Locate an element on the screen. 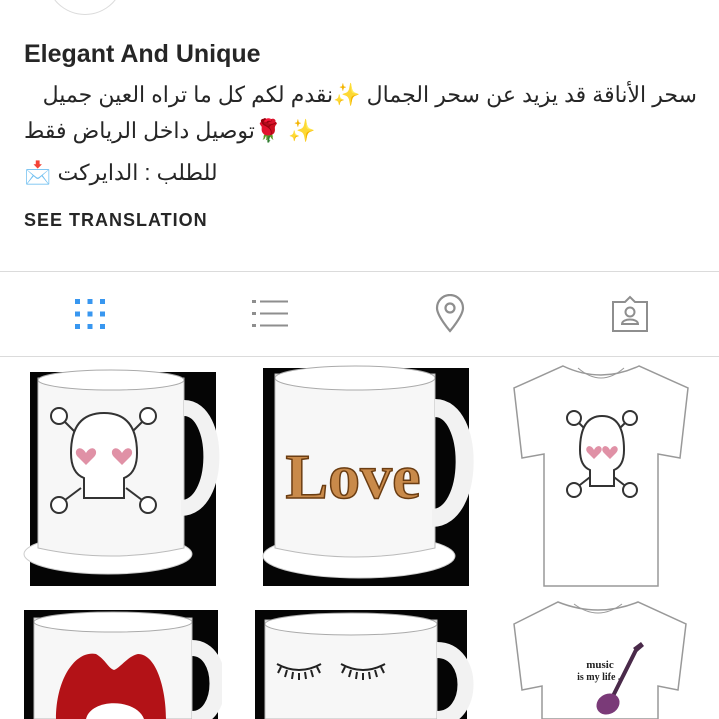 This screenshot has height=719, width=719. grid-icon is located at coordinates (90, 314).